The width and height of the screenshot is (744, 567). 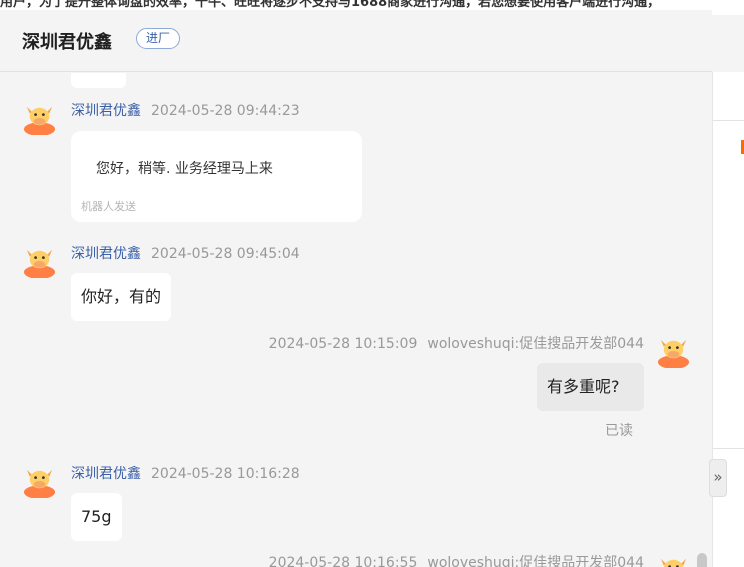 I want to click on message-bubble-self: 有多重呢?, so click(x=590, y=387).